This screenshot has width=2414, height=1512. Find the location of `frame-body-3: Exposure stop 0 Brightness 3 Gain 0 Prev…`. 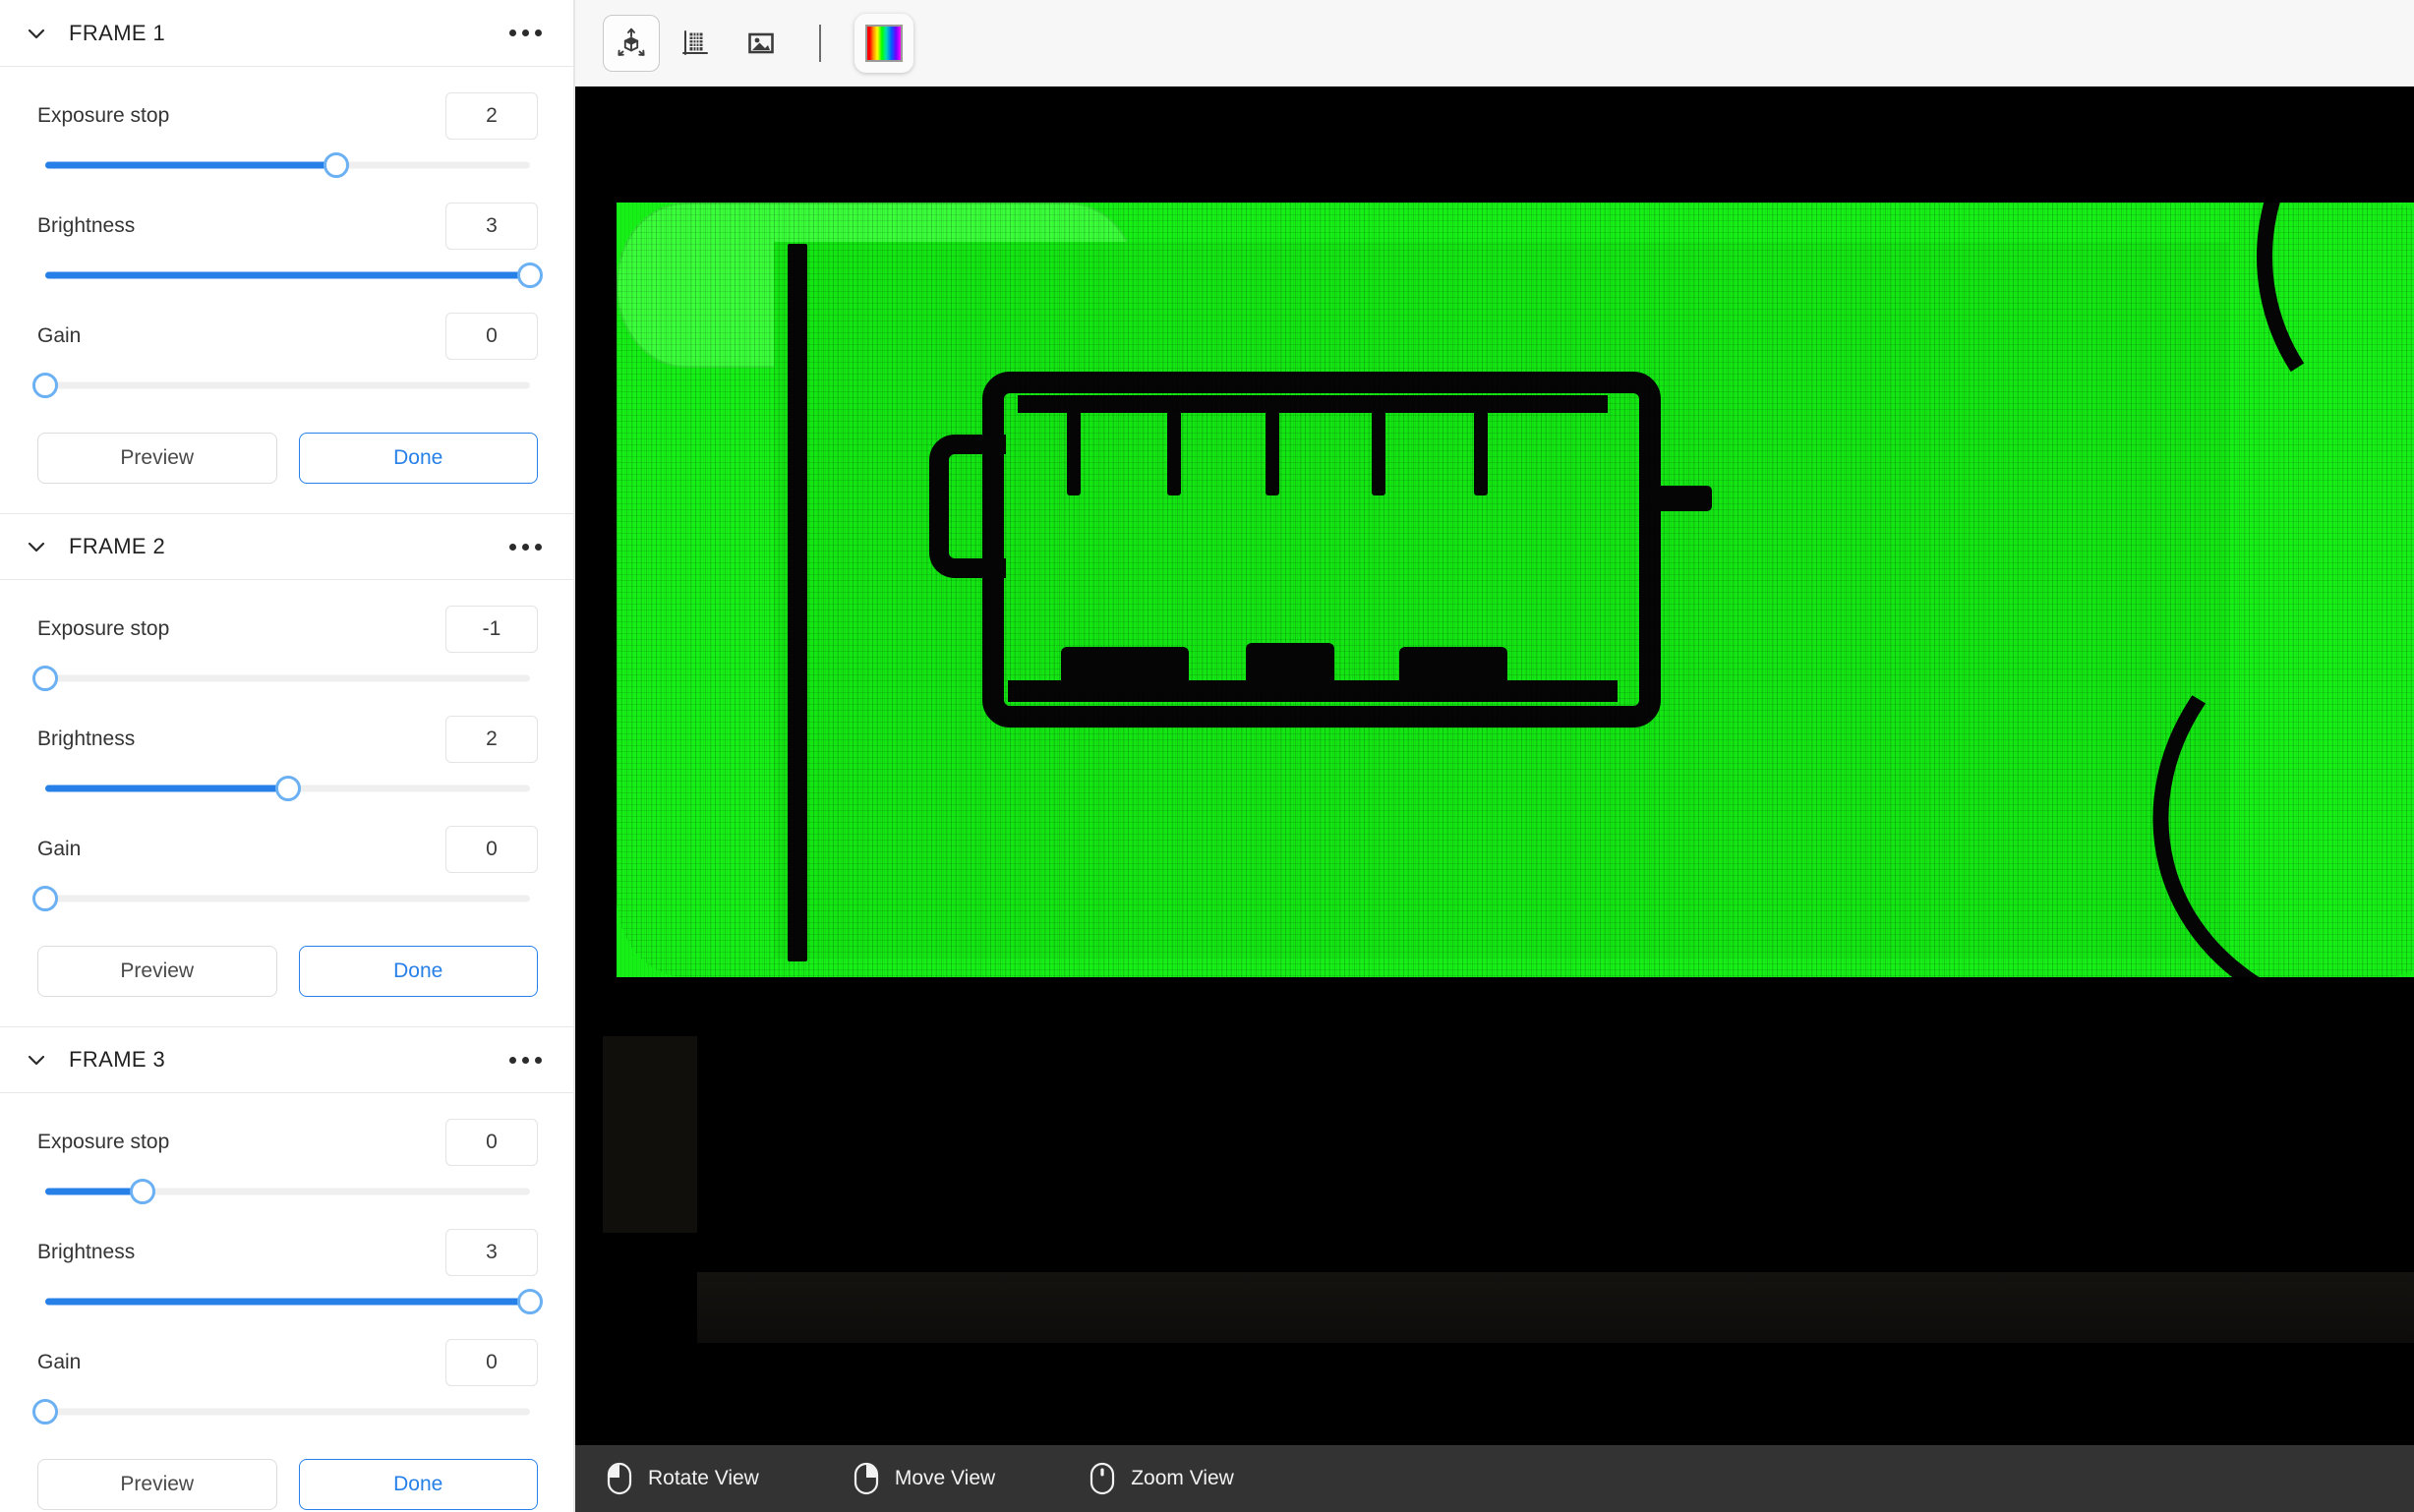

frame-body-3: Exposure stop 0 Brightness 3 Gain 0 Prev… is located at coordinates (286, 1302).